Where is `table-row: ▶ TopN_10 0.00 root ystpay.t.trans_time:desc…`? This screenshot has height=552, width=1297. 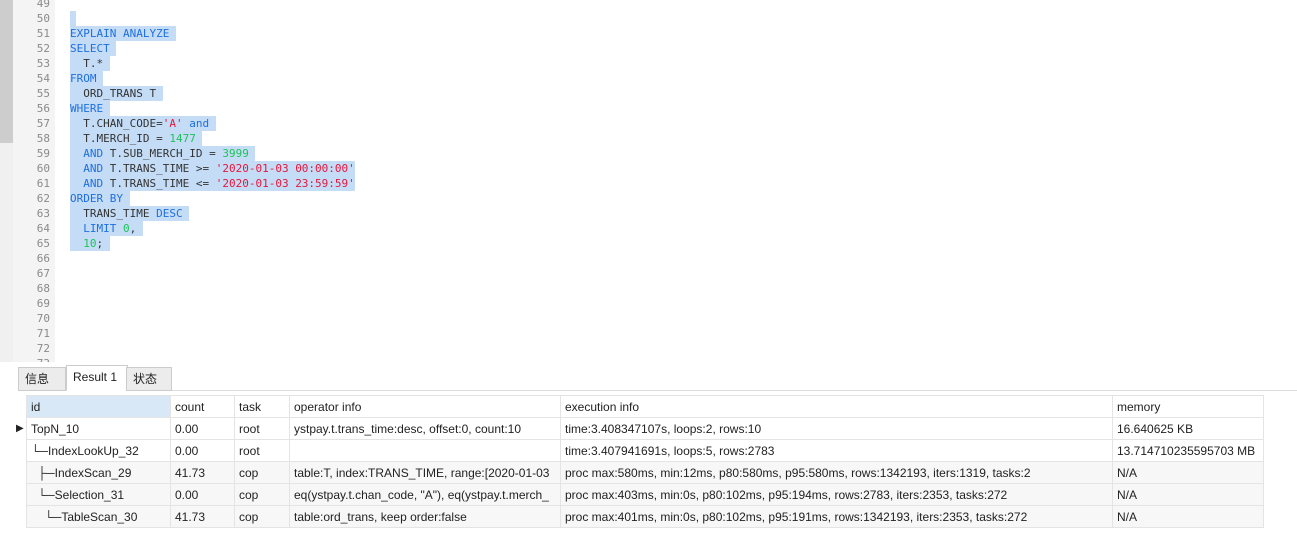
table-row: ▶ TopN_10 0.00 root ystpay.t.trans_time:desc… is located at coordinates (640, 428).